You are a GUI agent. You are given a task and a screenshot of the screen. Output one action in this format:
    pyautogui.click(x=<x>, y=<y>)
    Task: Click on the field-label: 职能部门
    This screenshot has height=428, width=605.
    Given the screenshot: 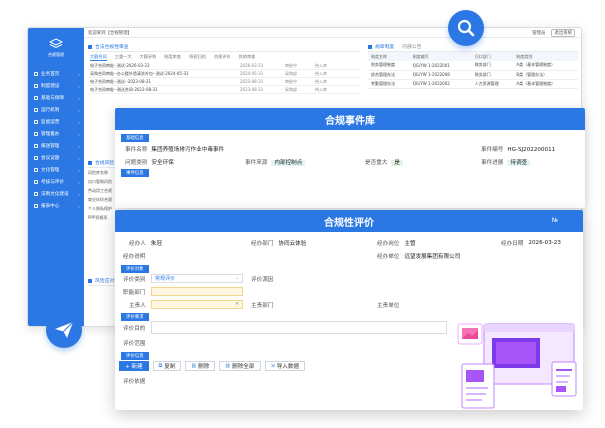 What is the action you would take?
    pyautogui.click(x=134, y=293)
    